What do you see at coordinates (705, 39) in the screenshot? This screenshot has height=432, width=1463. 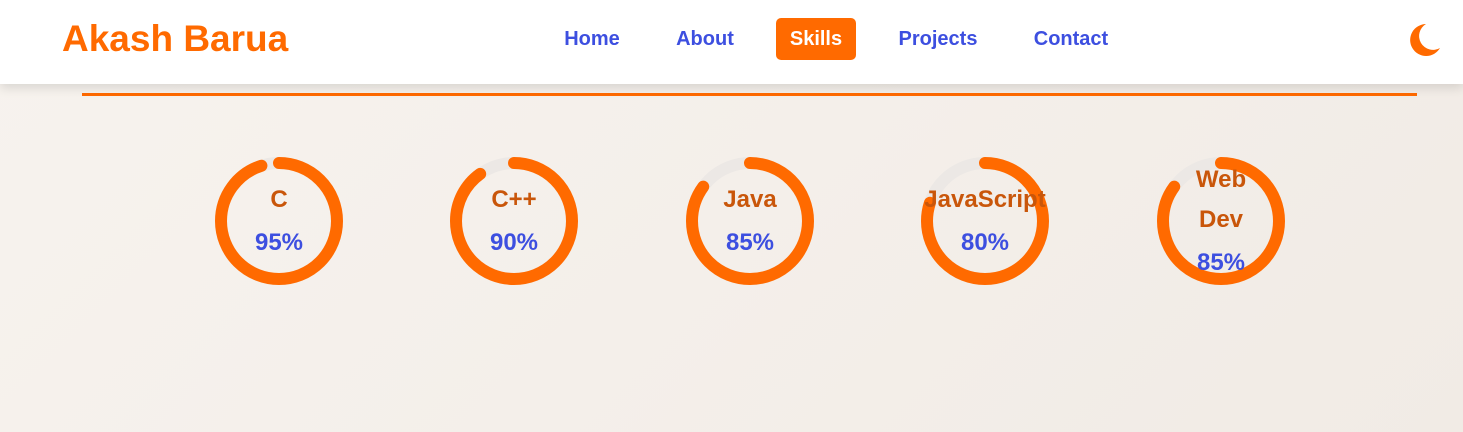 I see `nav-link-about: About` at bounding box center [705, 39].